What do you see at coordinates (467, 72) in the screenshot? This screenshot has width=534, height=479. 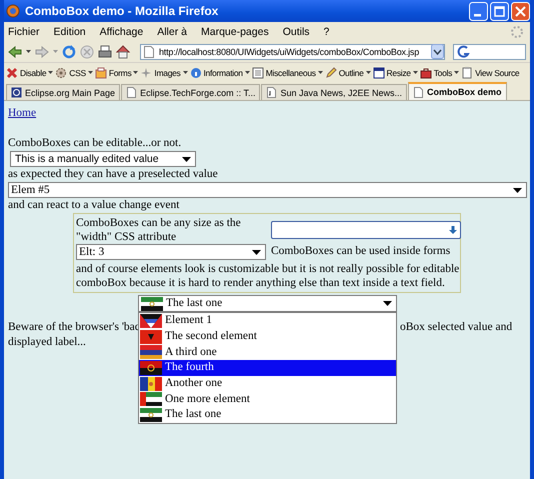 I see `clipboard-icon` at bounding box center [467, 72].